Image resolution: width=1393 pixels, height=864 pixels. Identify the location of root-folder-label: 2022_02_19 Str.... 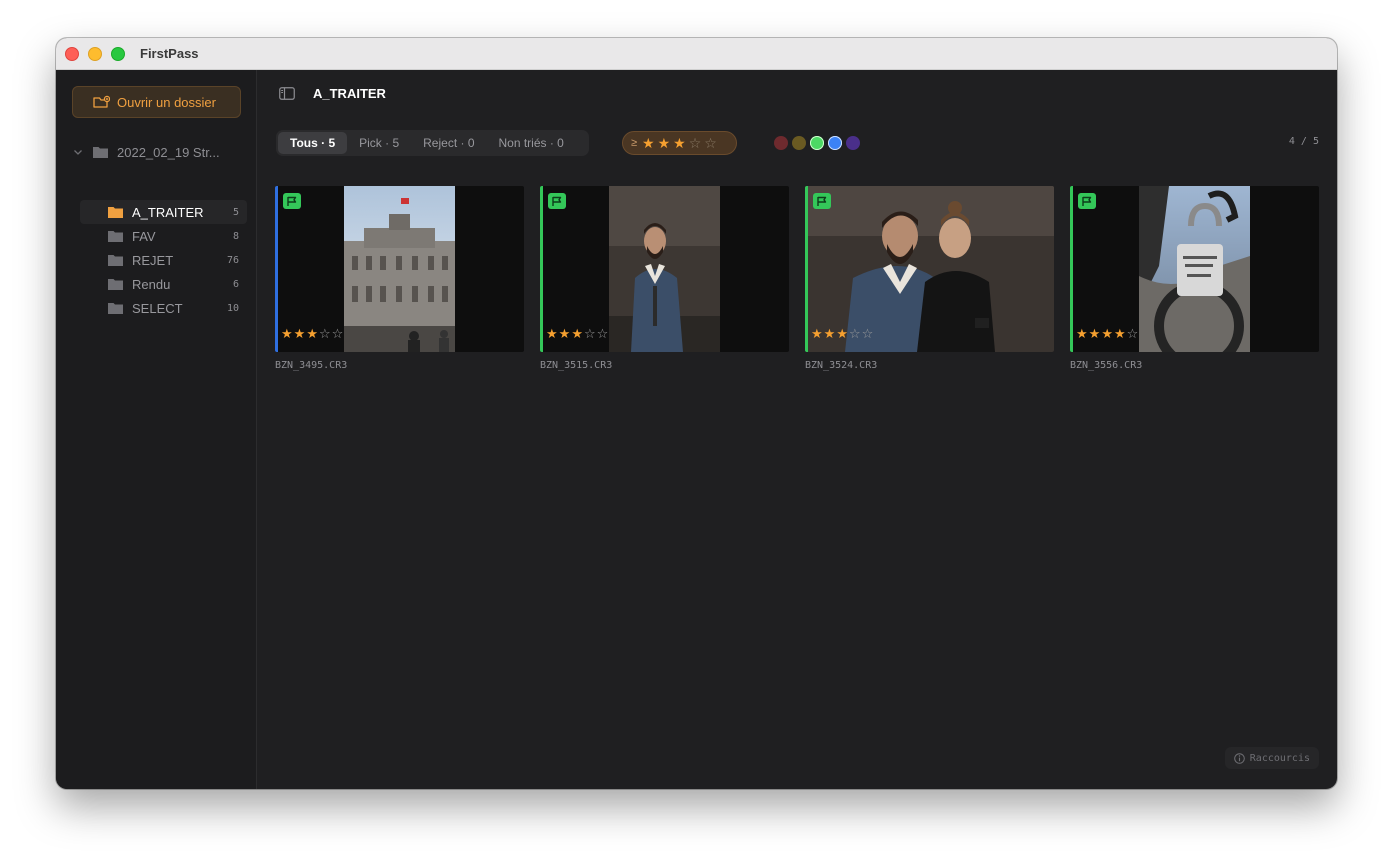
(168, 152).